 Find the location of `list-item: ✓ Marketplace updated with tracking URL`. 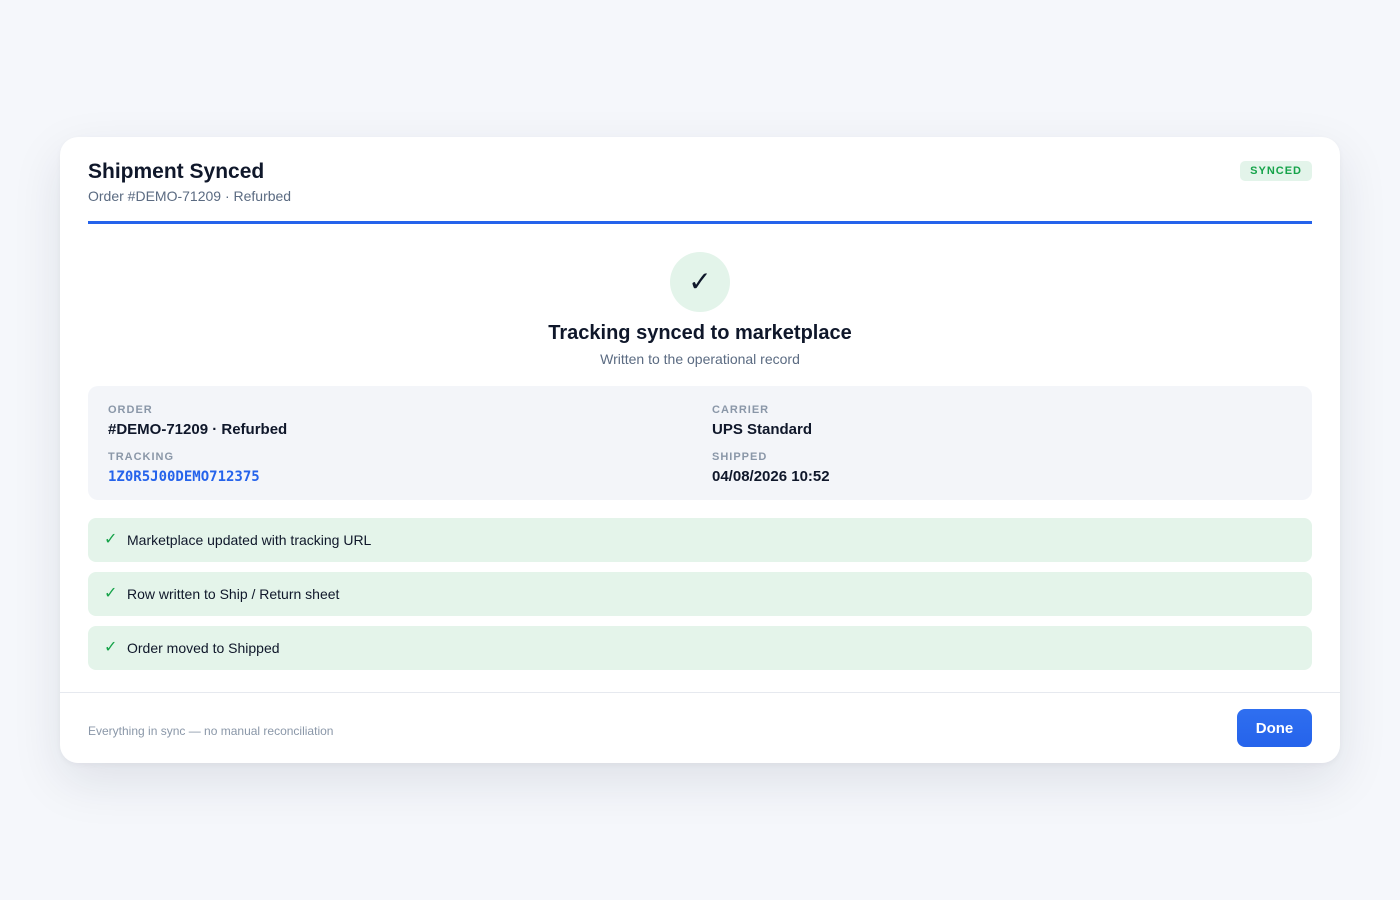

list-item: ✓ Marketplace updated with tracking URL is located at coordinates (700, 540).